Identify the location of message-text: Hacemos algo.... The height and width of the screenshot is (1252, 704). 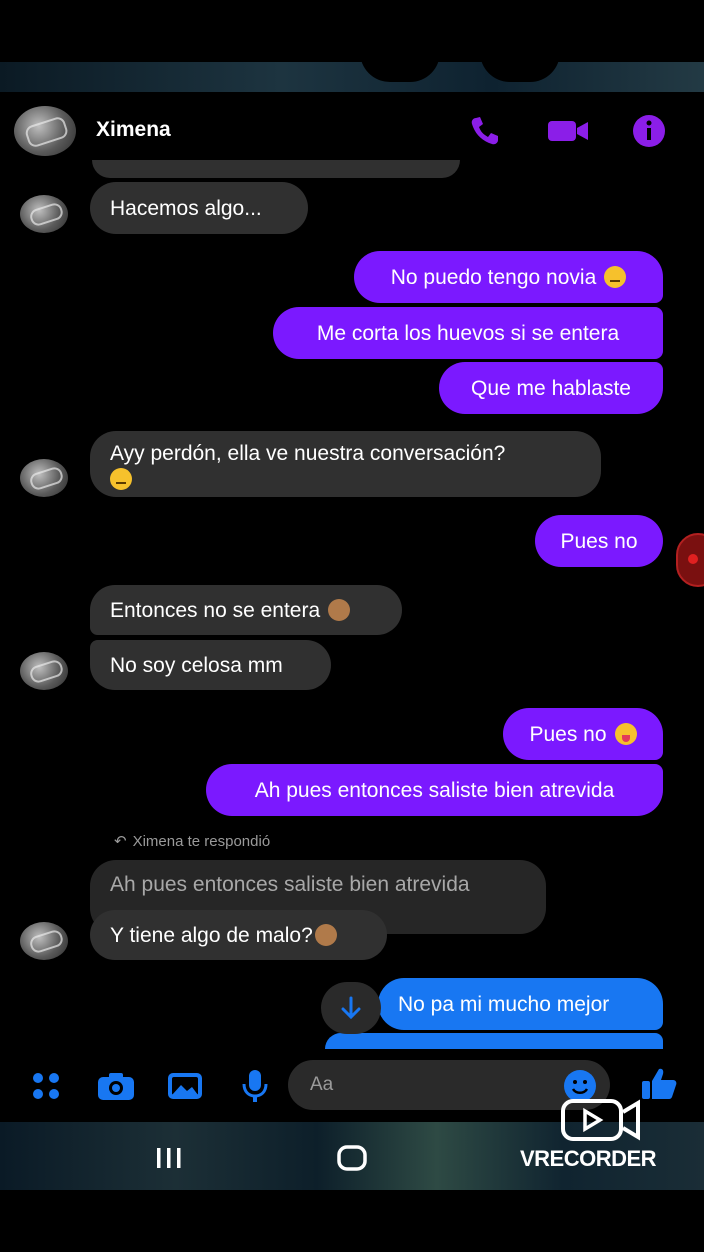
(186, 208).